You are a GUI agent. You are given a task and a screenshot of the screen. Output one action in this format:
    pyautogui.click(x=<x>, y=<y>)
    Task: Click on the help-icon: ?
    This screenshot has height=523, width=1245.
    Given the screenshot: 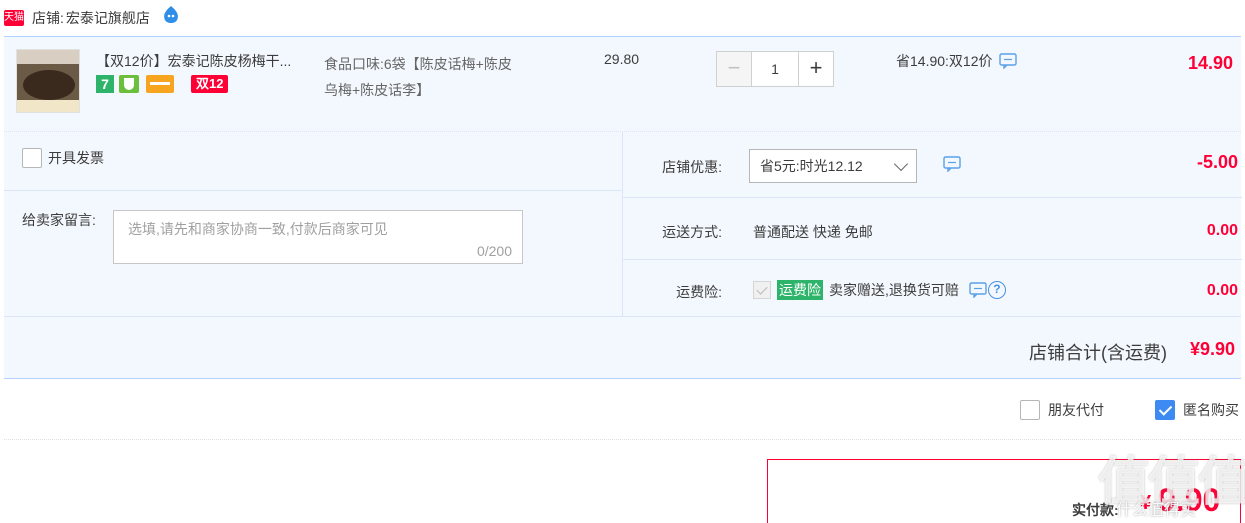 What is the action you would take?
    pyautogui.click(x=996, y=290)
    